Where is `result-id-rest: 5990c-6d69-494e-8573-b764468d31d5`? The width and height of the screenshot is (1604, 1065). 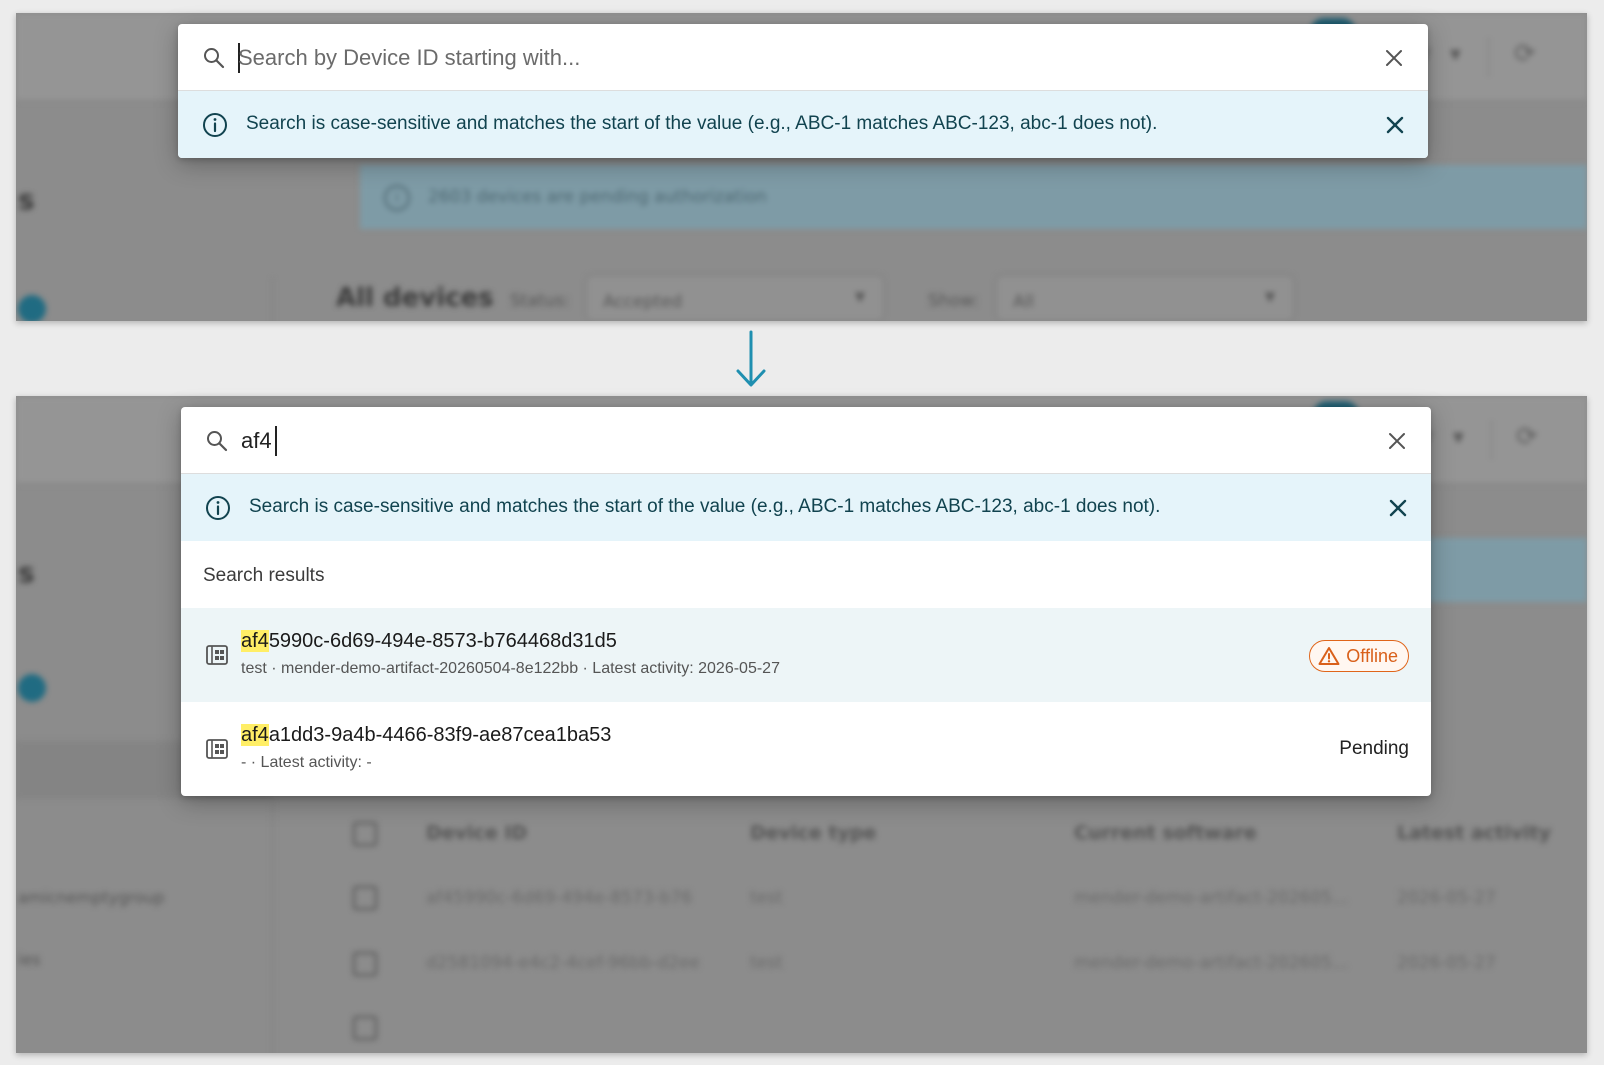
result-id-rest: 5990c-6d69-494e-8573-b764468d31d5 is located at coordinates (442, 641).